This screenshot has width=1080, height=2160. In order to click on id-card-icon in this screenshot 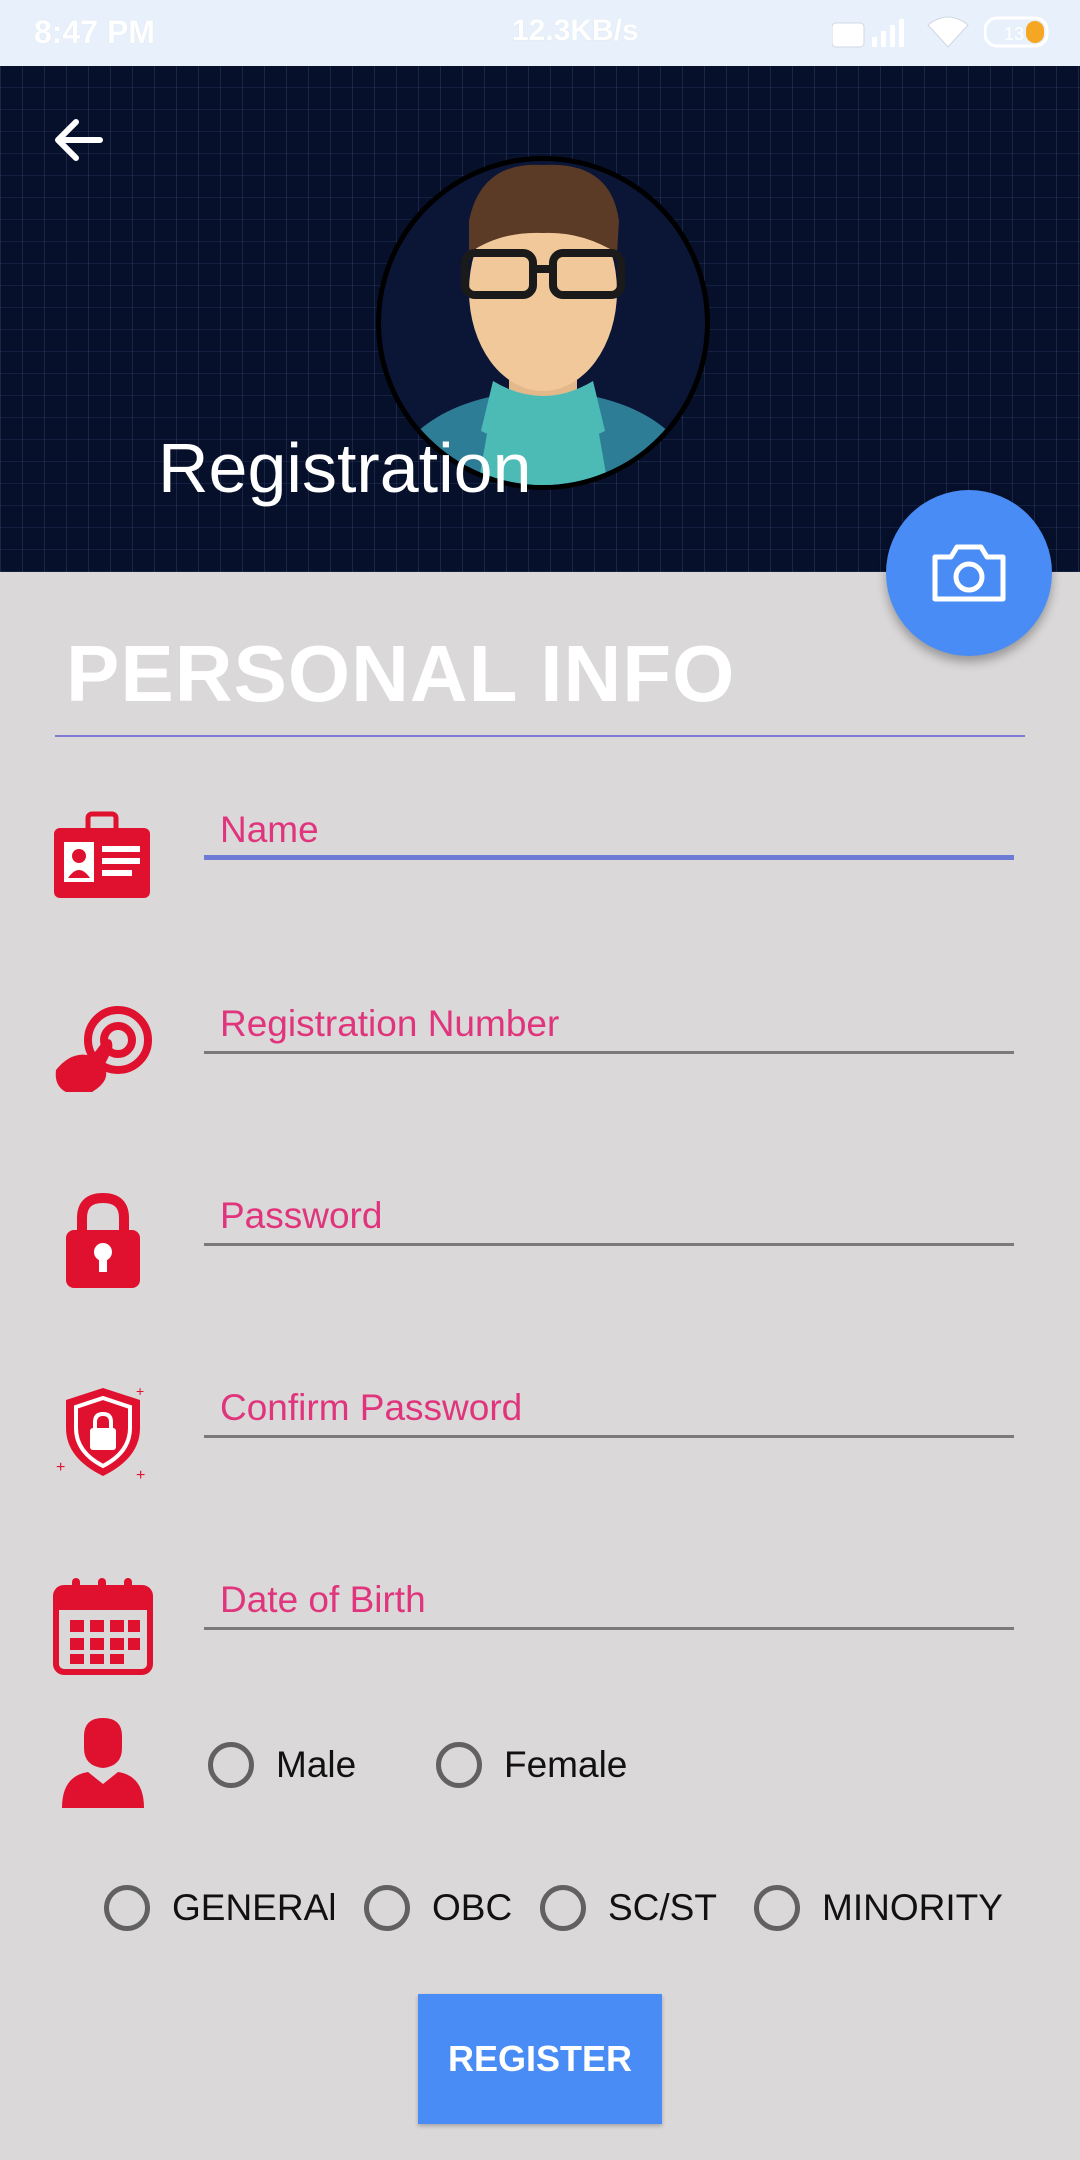, I will do `click(102, 854)`.